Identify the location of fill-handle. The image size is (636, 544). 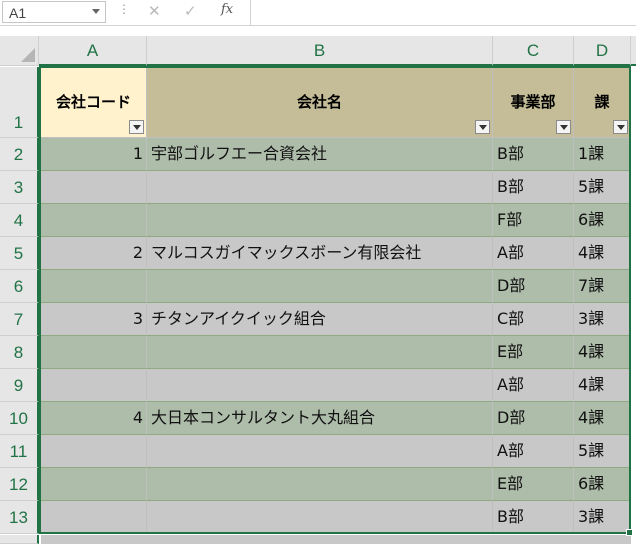
(629, 532).